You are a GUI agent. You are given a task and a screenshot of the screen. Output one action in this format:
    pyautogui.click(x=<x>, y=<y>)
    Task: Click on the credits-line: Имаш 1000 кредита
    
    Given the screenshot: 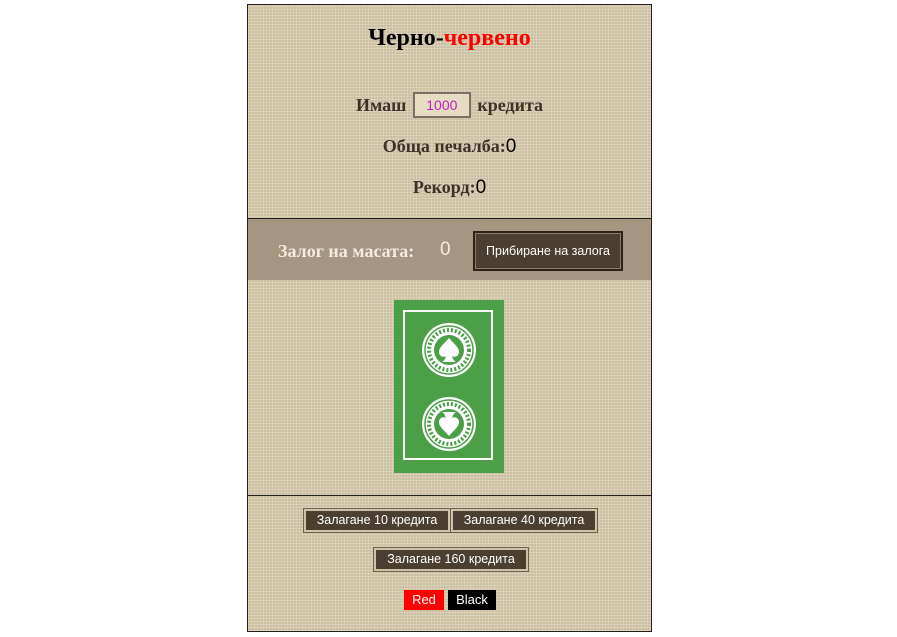 What is the action you would take?
    pyautogui.click(x=449, y=106)
    